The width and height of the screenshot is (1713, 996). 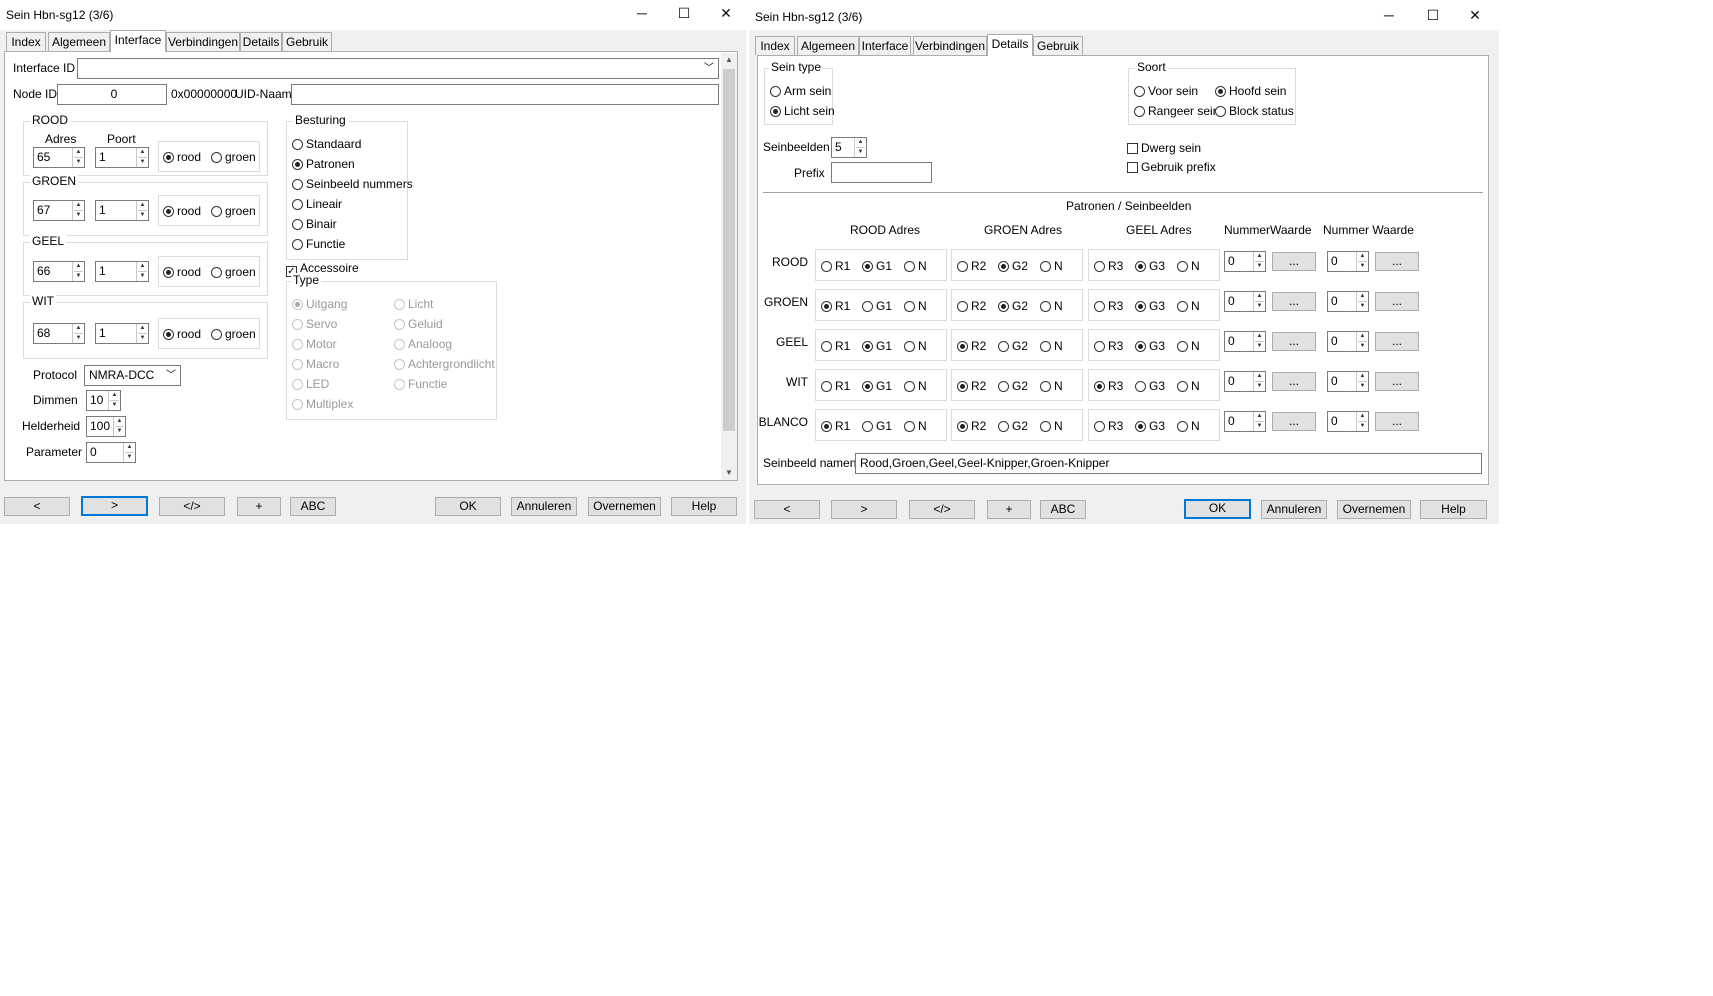 What do you see at coordinates (310, 384) in the screenshot?
I see `type-led: LED` at bounding box center [310, 384].